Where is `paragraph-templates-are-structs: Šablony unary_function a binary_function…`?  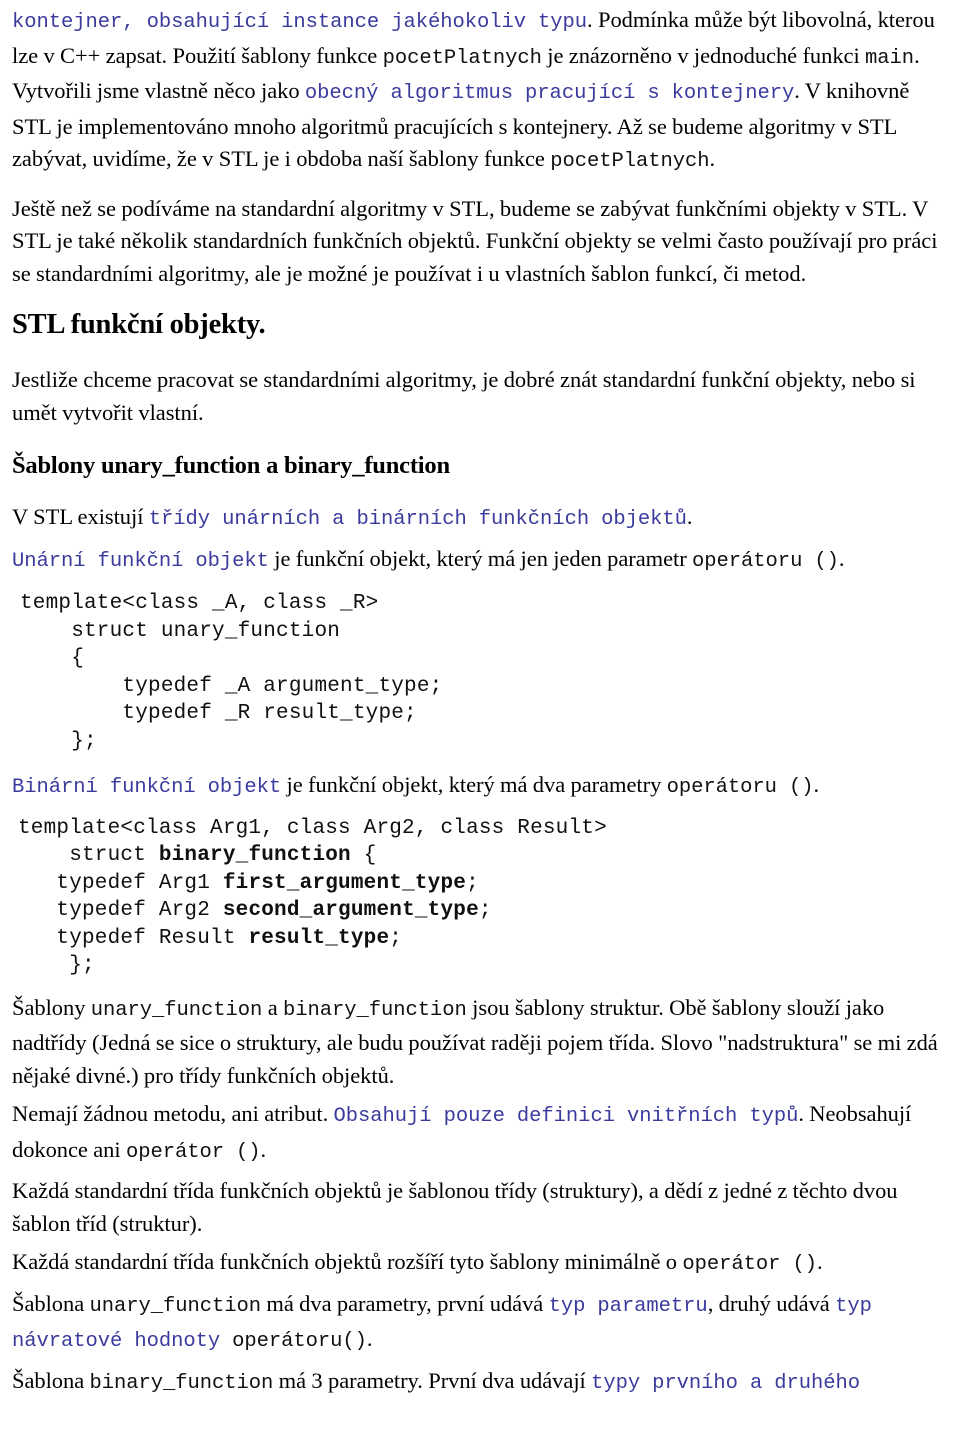
paragraph-templates-are-structs: Šablony unary_function a binary_function… is located at coordinates (481, 1042).